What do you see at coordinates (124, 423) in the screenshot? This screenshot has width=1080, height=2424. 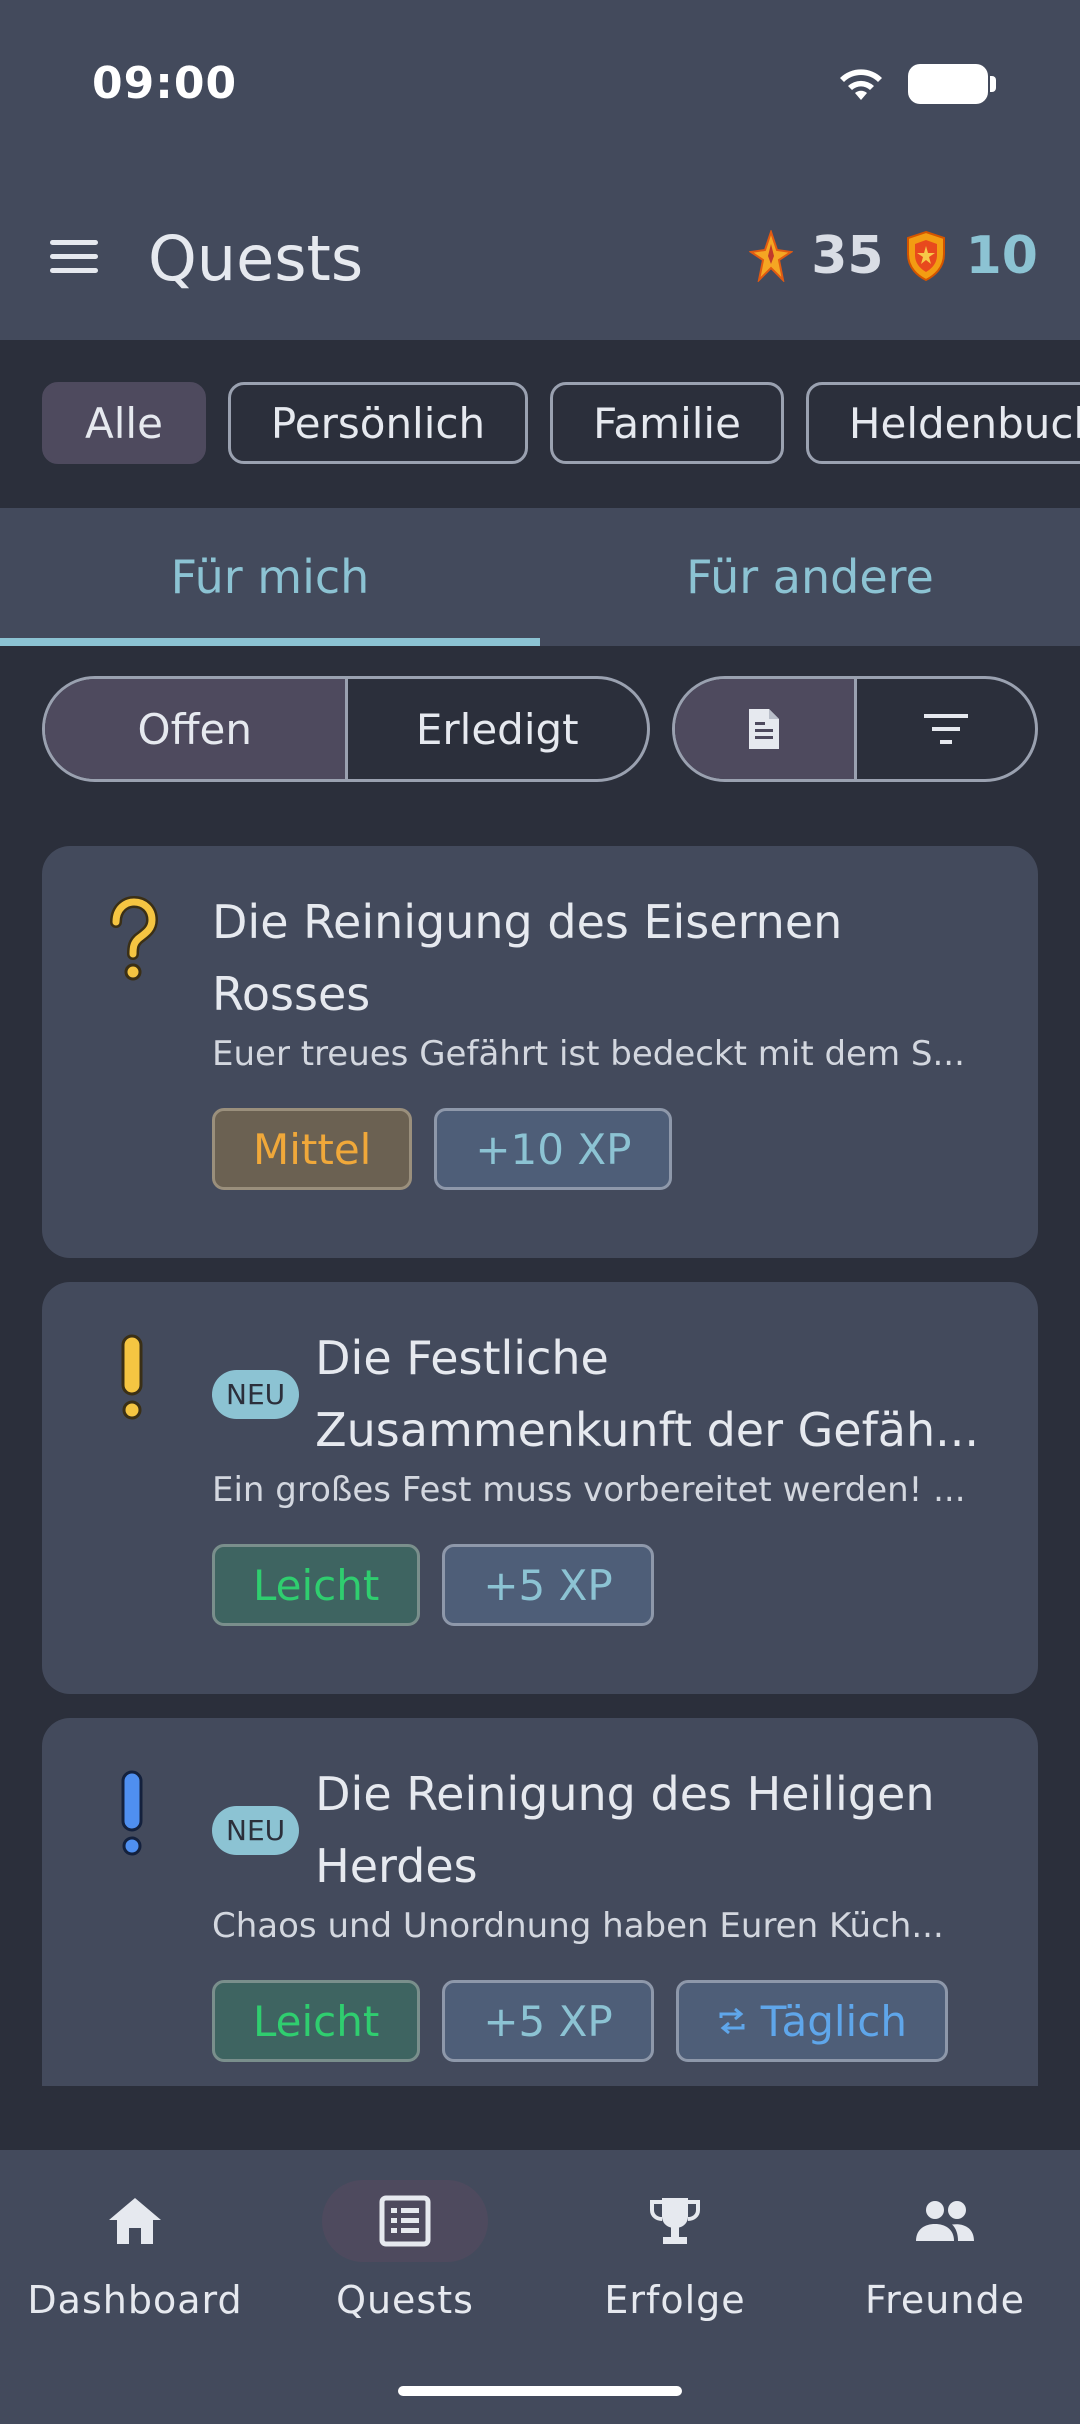 I see `chip-alle: Alle` at bounding box center [124, 423].